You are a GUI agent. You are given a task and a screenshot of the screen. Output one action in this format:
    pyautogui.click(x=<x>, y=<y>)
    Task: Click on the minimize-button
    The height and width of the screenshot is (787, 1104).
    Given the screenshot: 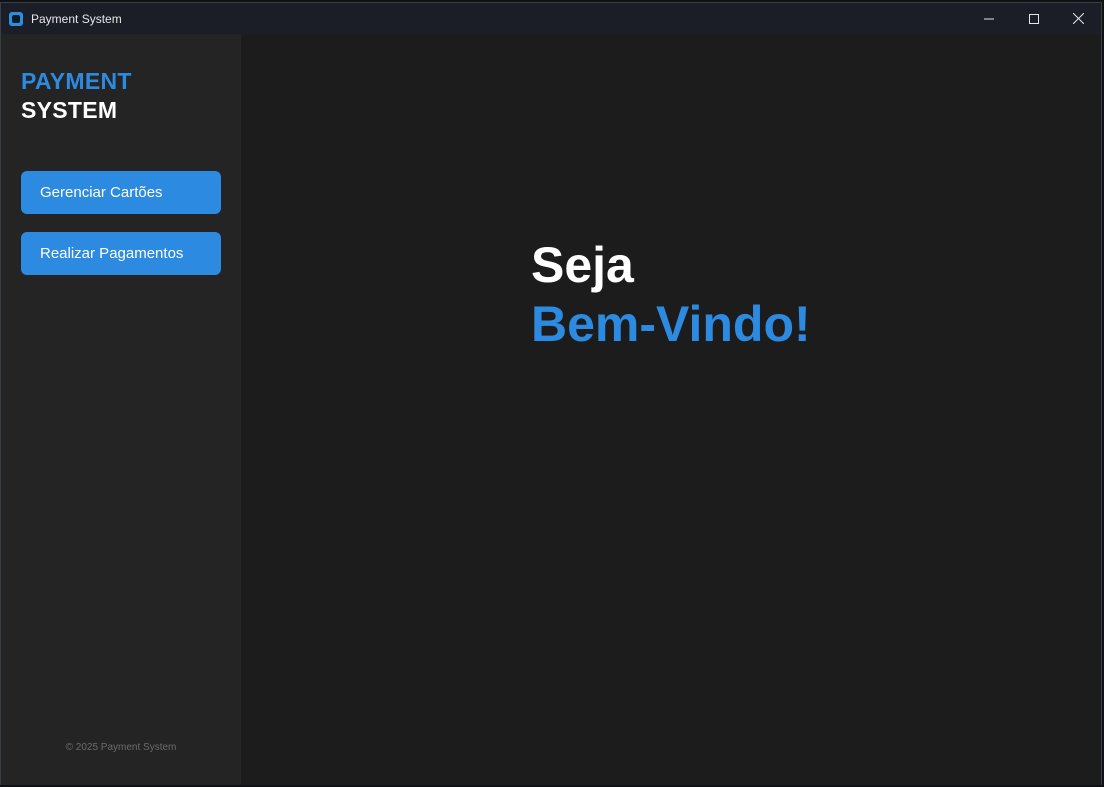 What is the action you would take?
    pyautogui.click(x=988, y=18)
    